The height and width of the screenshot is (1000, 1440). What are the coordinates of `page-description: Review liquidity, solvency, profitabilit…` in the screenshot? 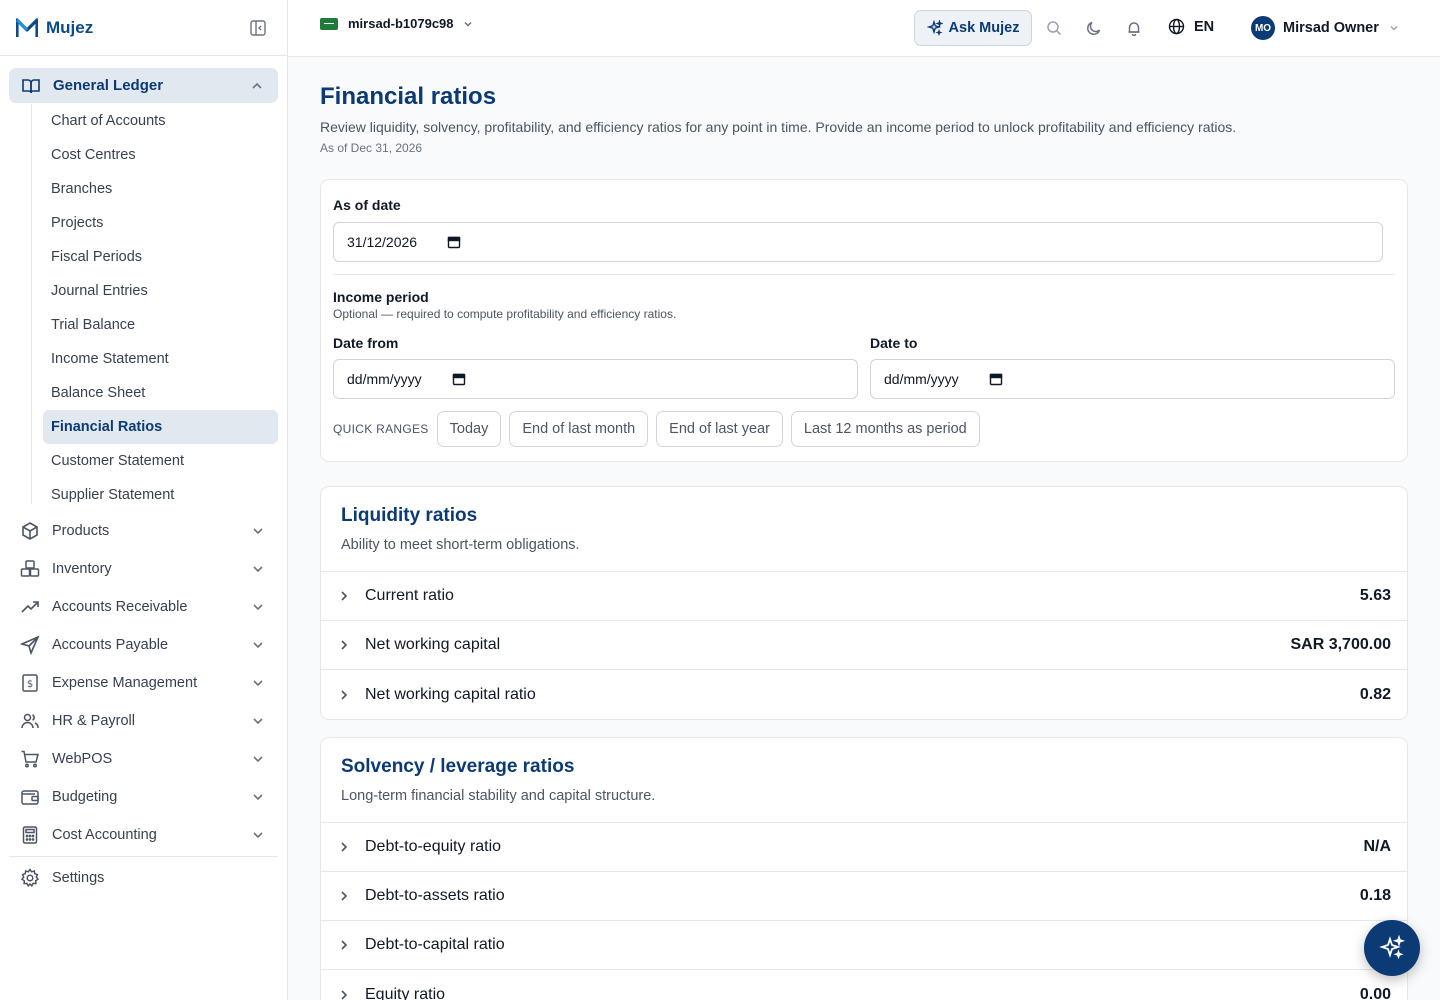 It's located at (778, 127).